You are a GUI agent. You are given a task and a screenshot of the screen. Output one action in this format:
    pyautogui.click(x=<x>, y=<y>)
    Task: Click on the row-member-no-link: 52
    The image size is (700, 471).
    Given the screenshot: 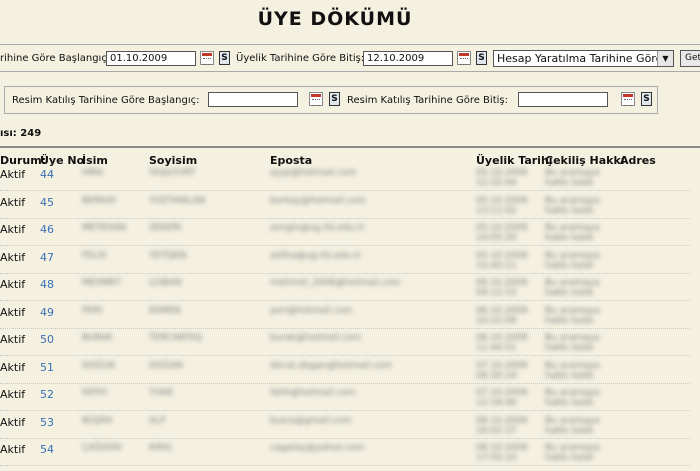 What is the action you would take?
    pyautogui.click(x=47, y=394)
    